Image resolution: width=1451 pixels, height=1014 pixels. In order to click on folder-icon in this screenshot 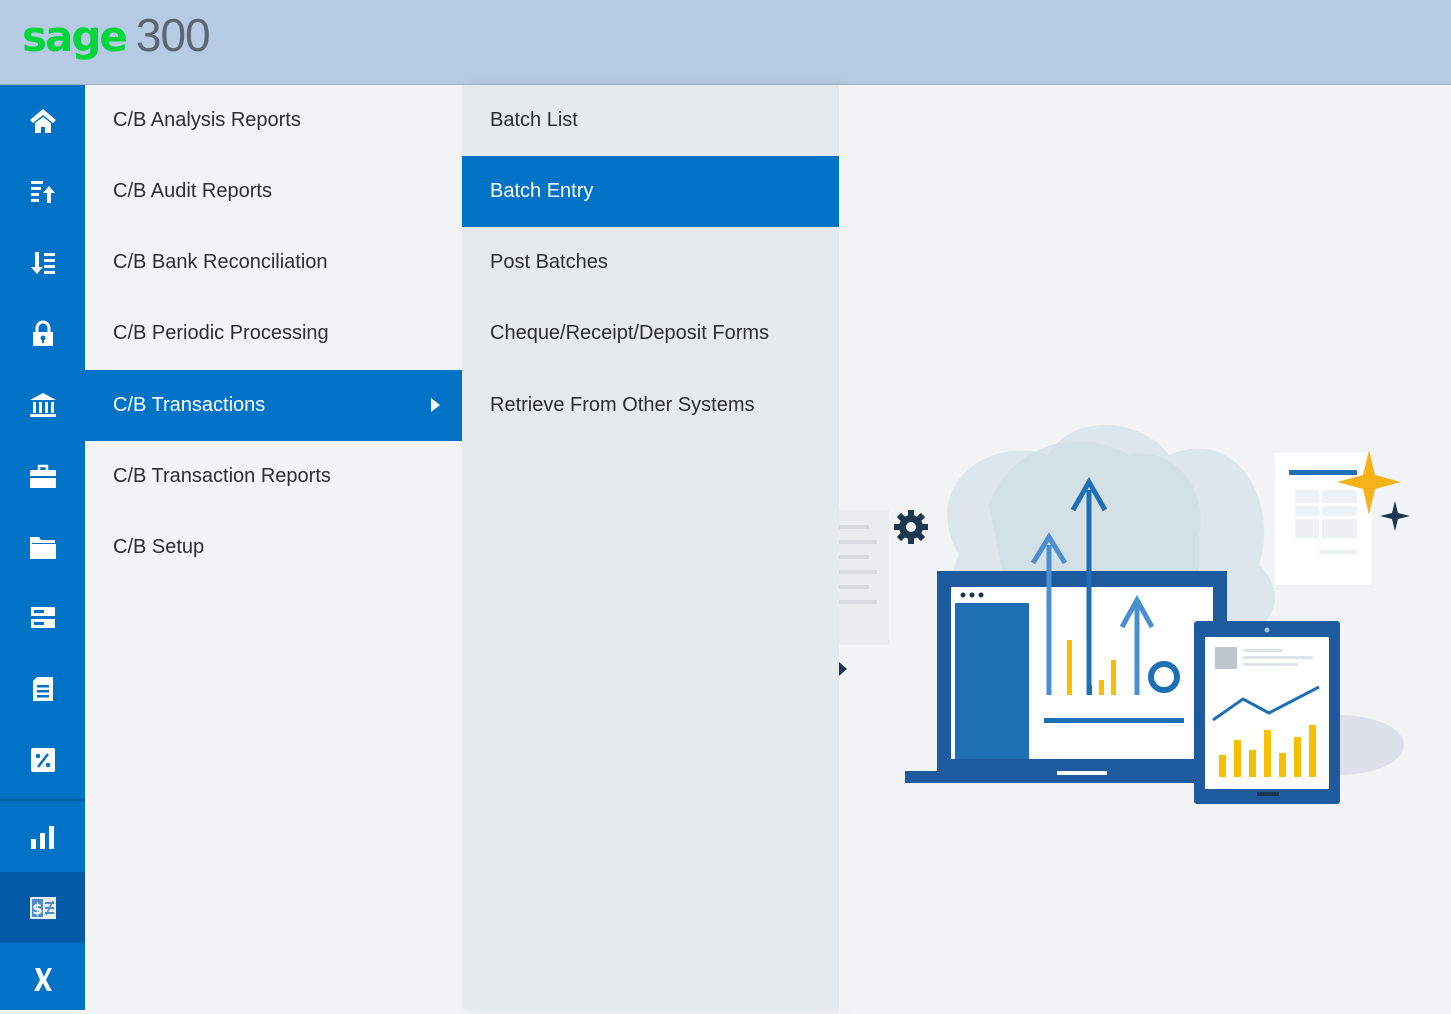, I will do `click(42, 547)`.